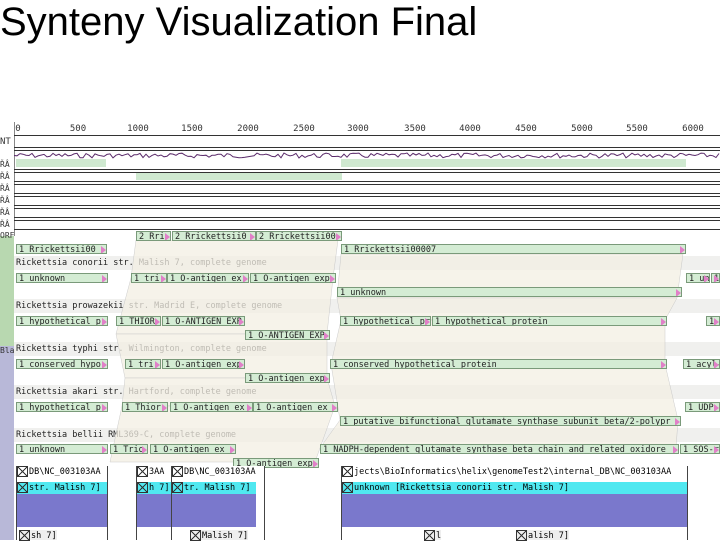 This screenshot has height=541, width=720. Describe the element at coordinates (713, 321) in the screenshot. I see `gene-feature: 1 a` at that location.